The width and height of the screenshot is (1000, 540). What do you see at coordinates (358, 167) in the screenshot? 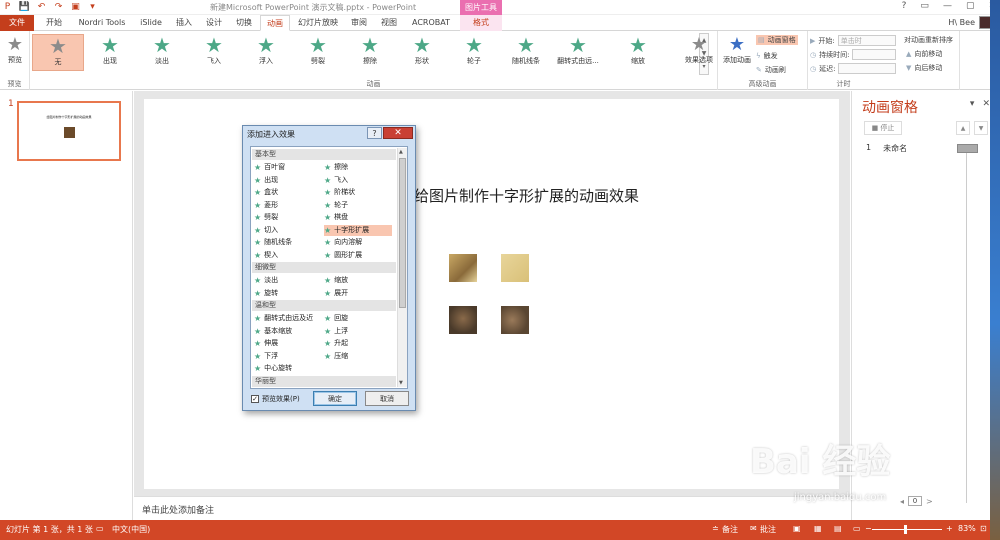
I see `effect-option: ★ 擦除` at bounding box center [358, 167].